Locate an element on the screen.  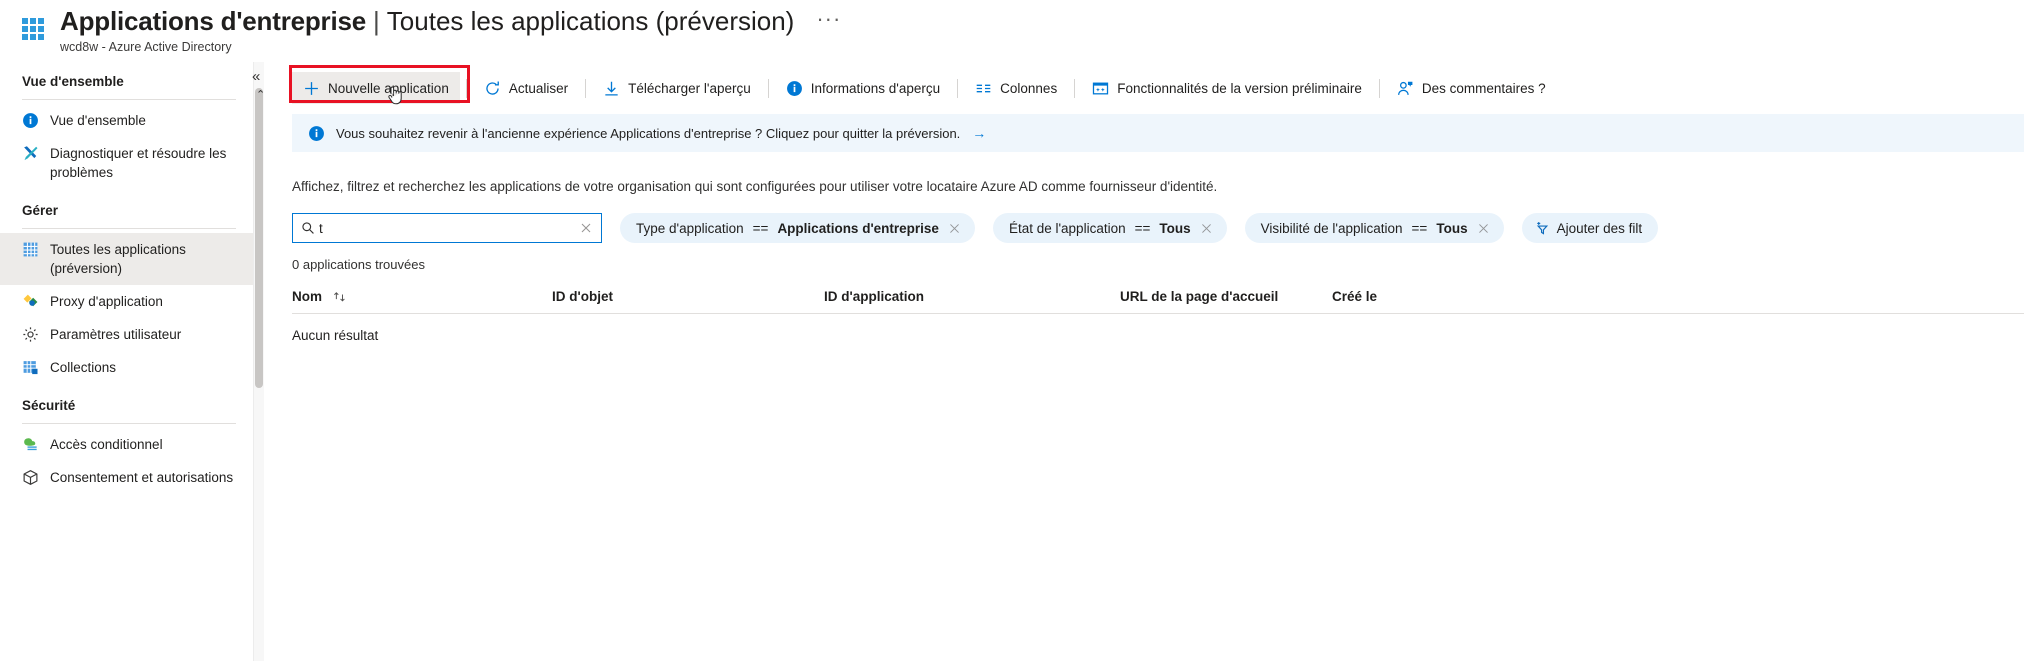
filter-pill-etat-application: État de l'application == Tous is located at coordinates (1109, 228).